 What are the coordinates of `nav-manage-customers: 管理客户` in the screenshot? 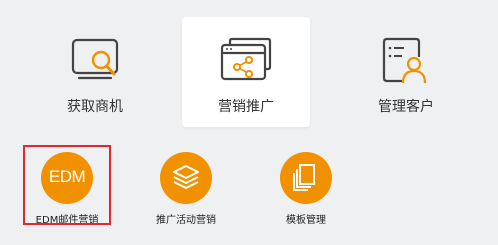 It's located at (406, 72).